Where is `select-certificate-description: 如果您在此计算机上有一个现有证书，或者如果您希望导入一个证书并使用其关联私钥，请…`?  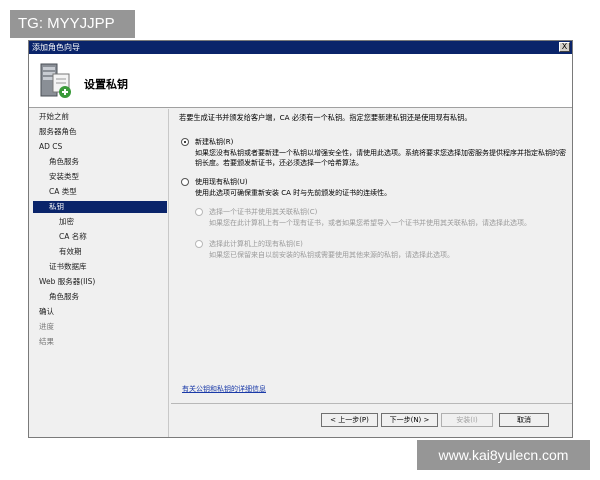
select-certificate-description: 如果您在此计算机上有一个现有证书，或者如果您希望导入一个证书并使用其关联私钥，请… is located at coordinates (370, 223).